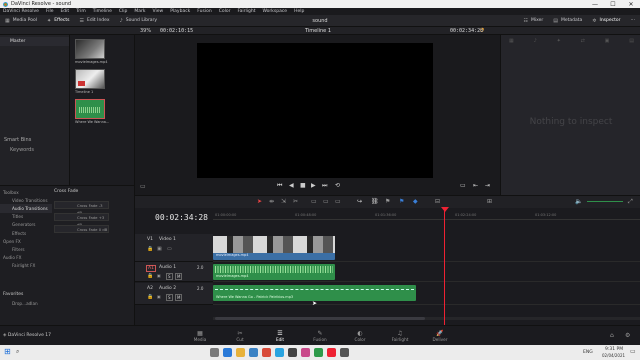  Describe the element at coordinates (81, 208) in the screenshot. I see `cross-fade-item: Cross Fade -3 dB` at that location.